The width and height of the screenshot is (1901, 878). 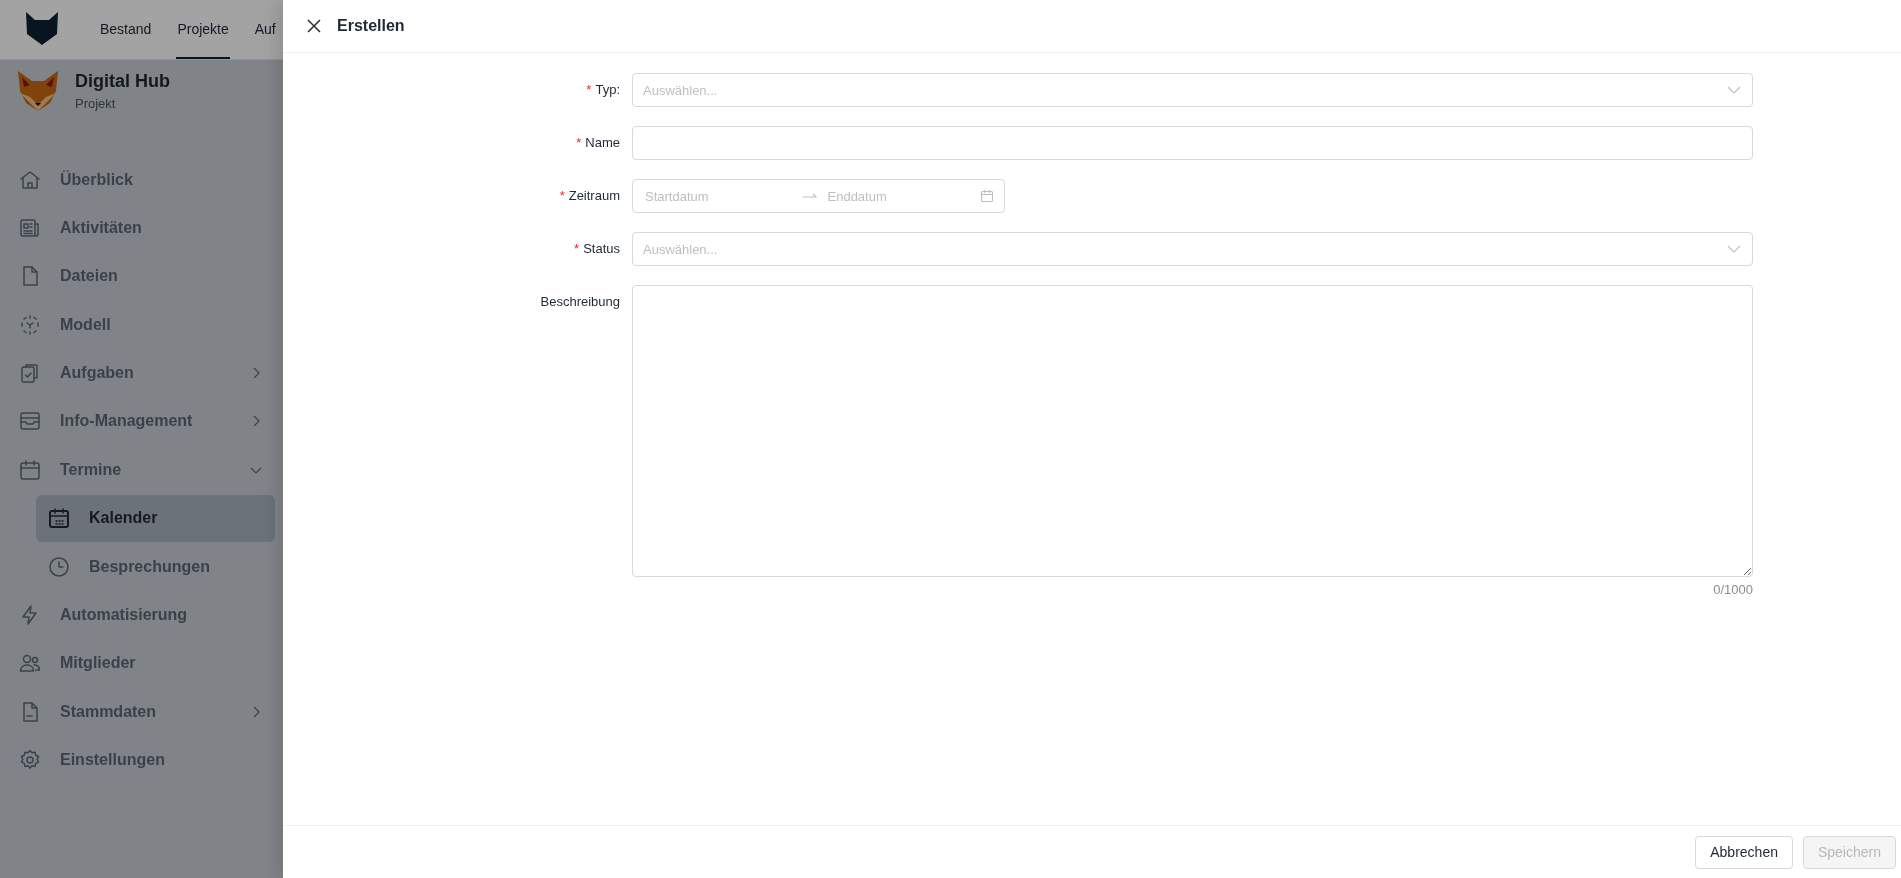 What do you see at coordinates (720, 196) in the screenshot?
I see `start-date-input: Startdatum` at bounding box center [720, 196].